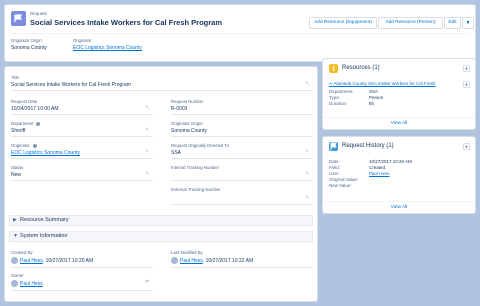 The width and height of the screenshot is (480, 306). What do you see at coordinates (26, 123) in the screenshot?
I see `department-label: Department` at bounding box center [26, 123].